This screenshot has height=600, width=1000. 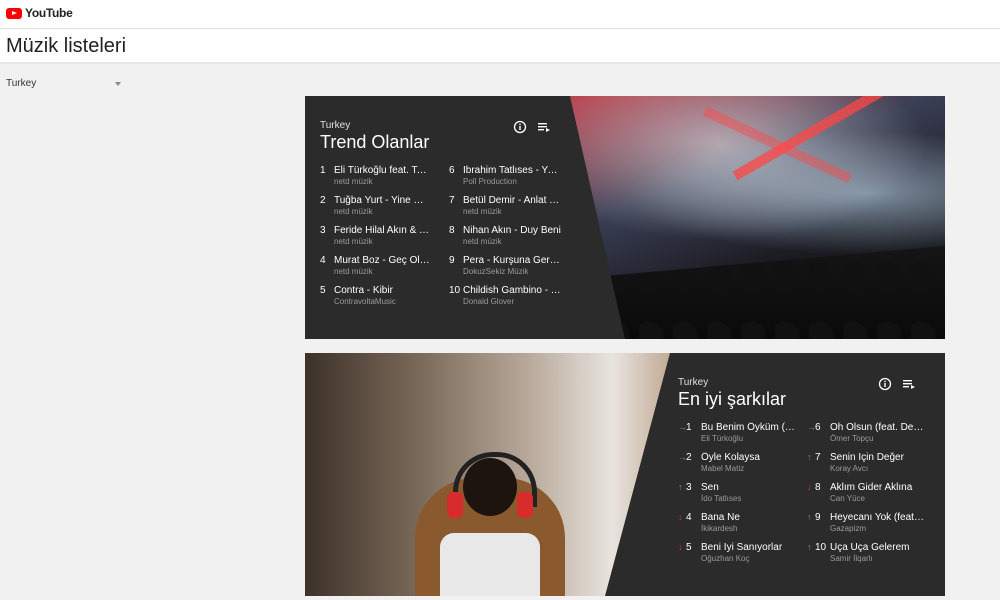 I want to click on song-title: İbrahim Tatlıses - Yaramızda, so click(x=513, y=170).